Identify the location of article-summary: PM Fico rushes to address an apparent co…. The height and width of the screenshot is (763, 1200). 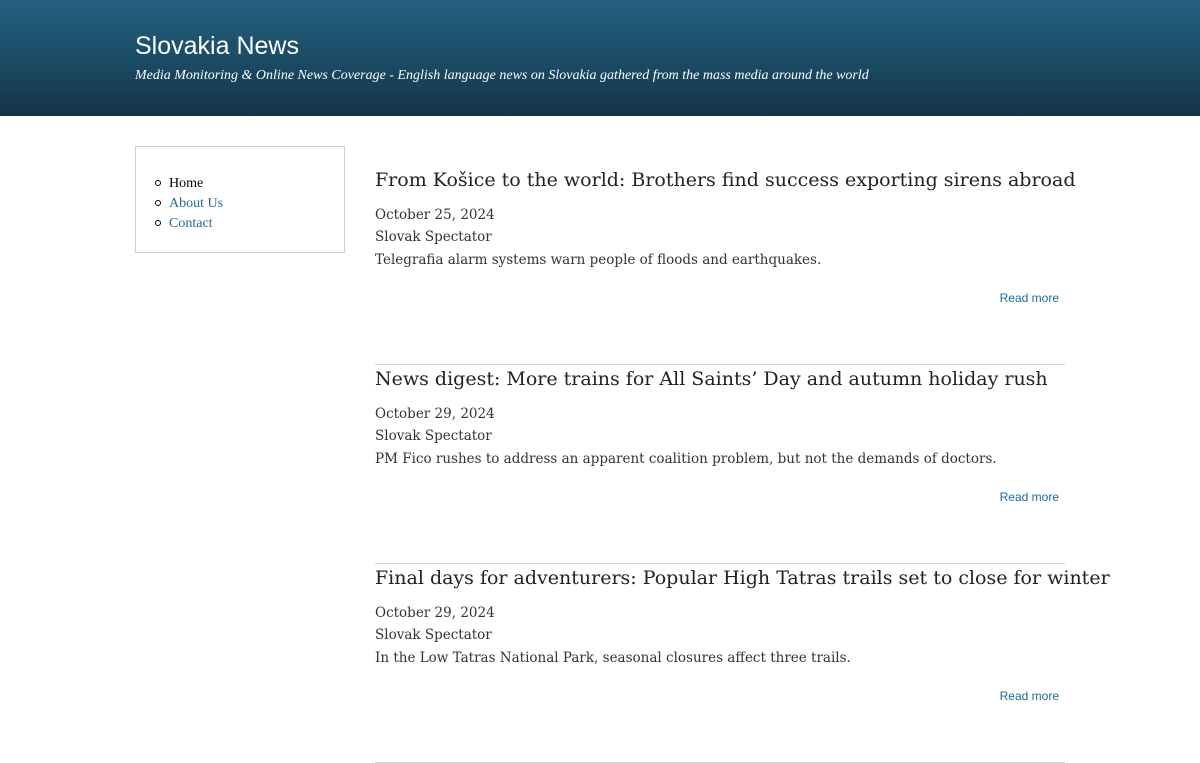
(686, 459).